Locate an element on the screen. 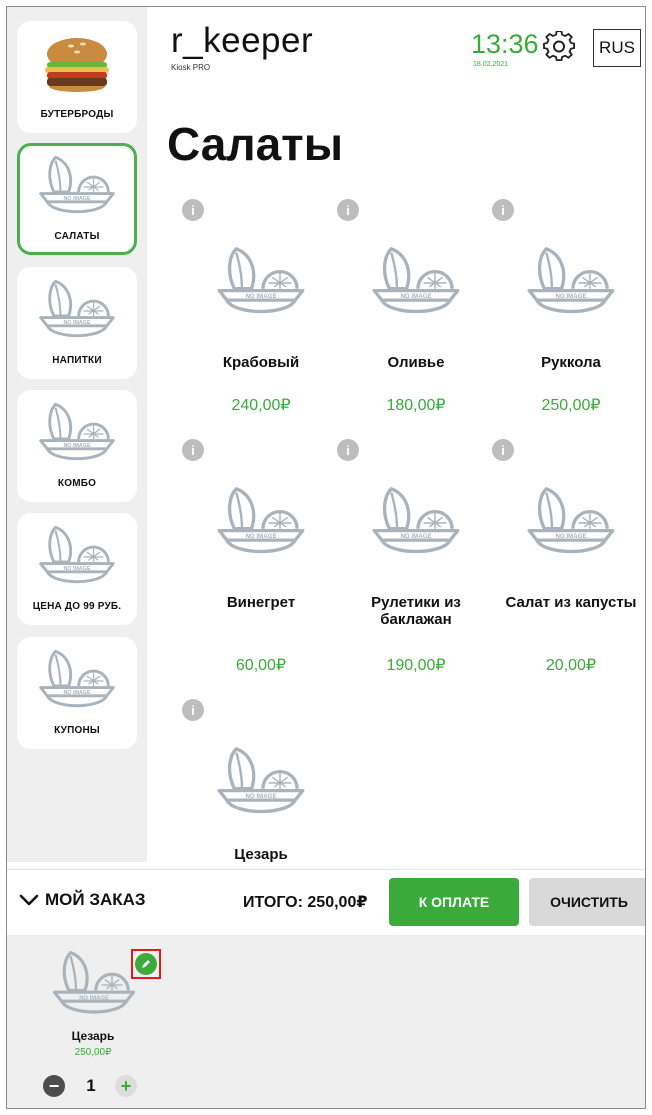  product-name: Руккола is located at coordinates (568, 363).